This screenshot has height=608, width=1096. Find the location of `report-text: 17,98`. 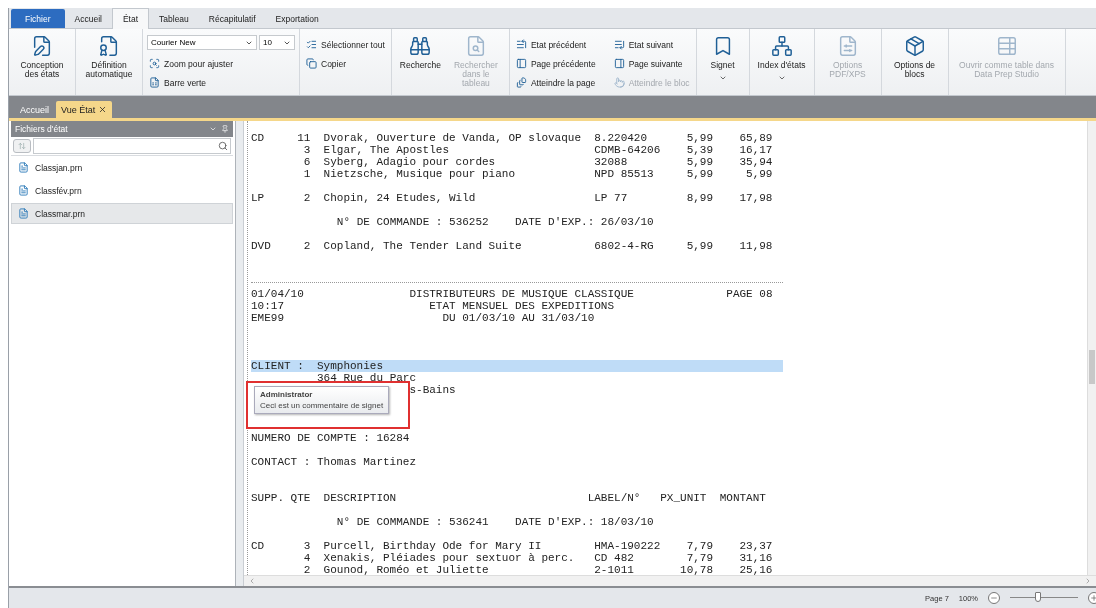

report-text: 17,98 is located at coordinates (755, 198).